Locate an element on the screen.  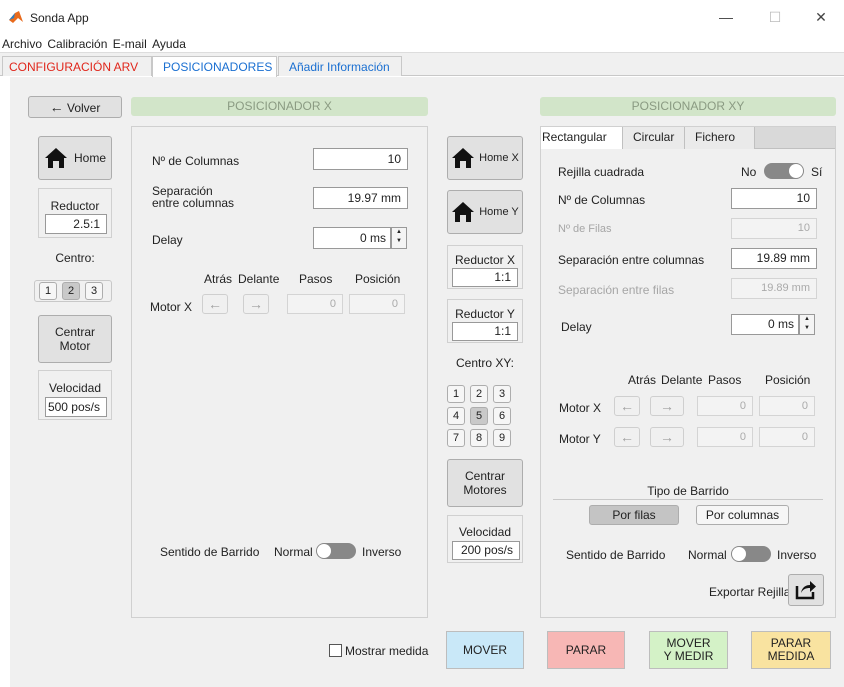
por-columnas-button: Por columnas is located at coordinates (742, 515).